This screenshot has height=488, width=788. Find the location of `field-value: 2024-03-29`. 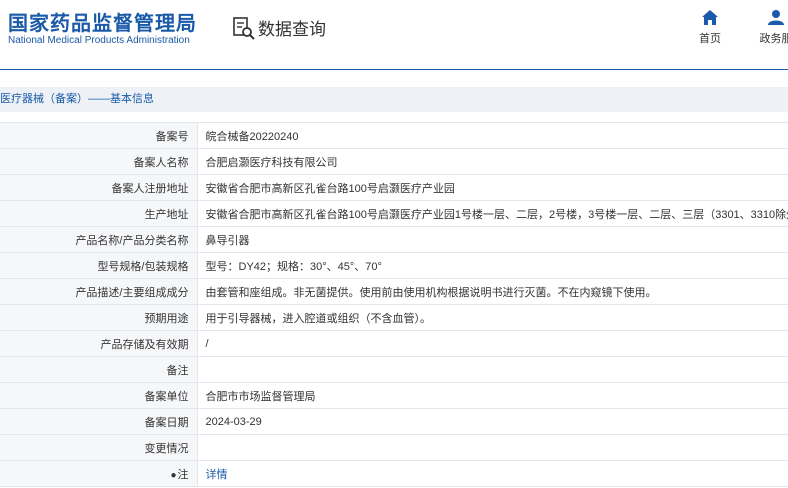

field-value: 2024-03-29 is located at coordinates (492, 421).